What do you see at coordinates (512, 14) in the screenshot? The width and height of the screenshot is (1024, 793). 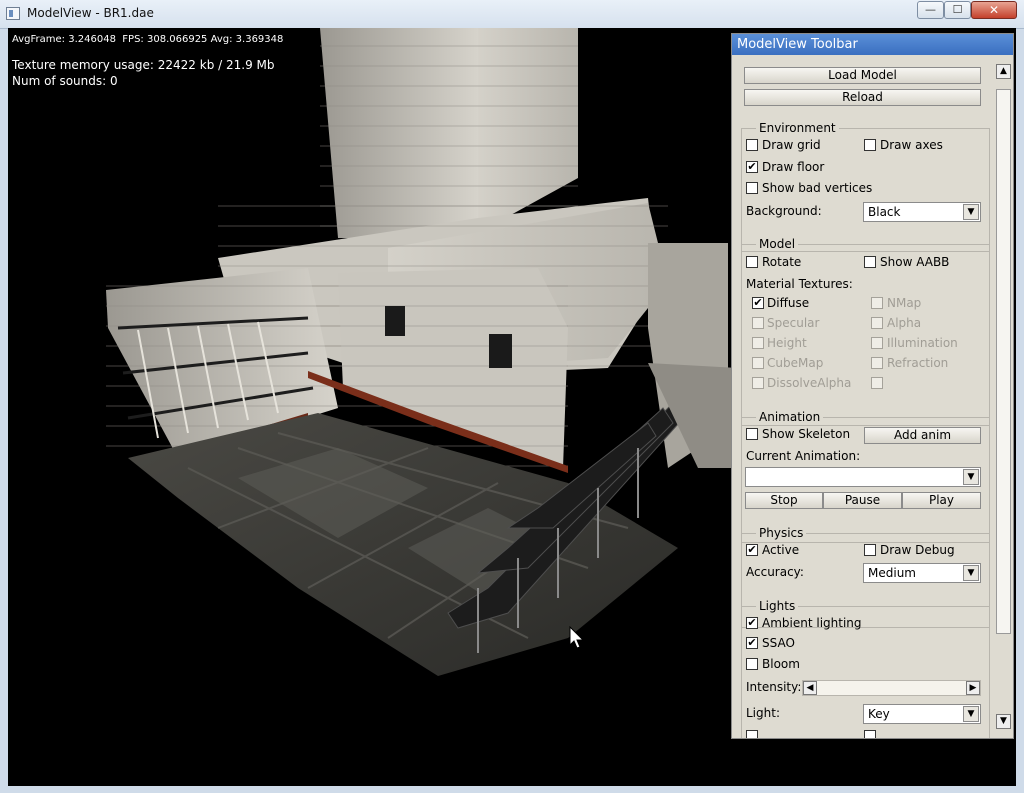 I see `title-bar: ModelView - BR1.dae — ☐ ✕` at bounding box center [512, 14].